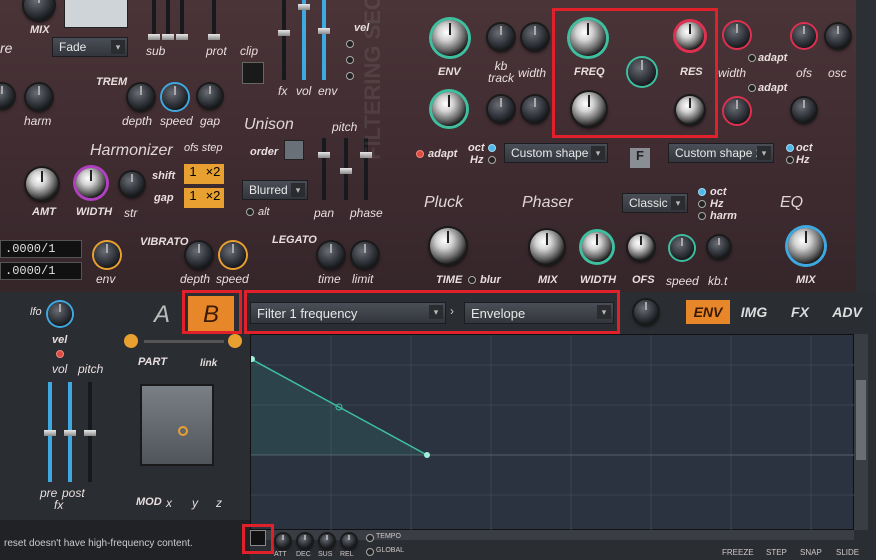  I want to click on phaser-width-knob, so click(597, 247).